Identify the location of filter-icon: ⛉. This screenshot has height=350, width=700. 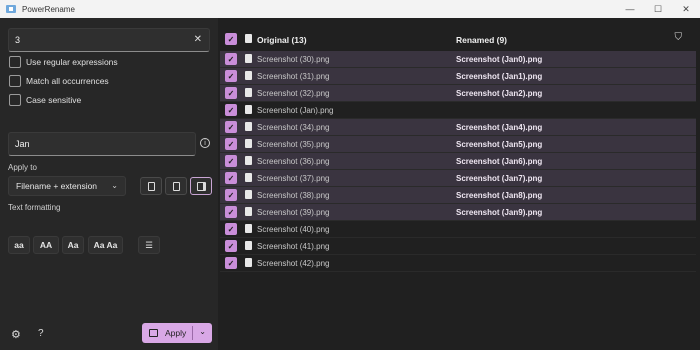
(679, 37).